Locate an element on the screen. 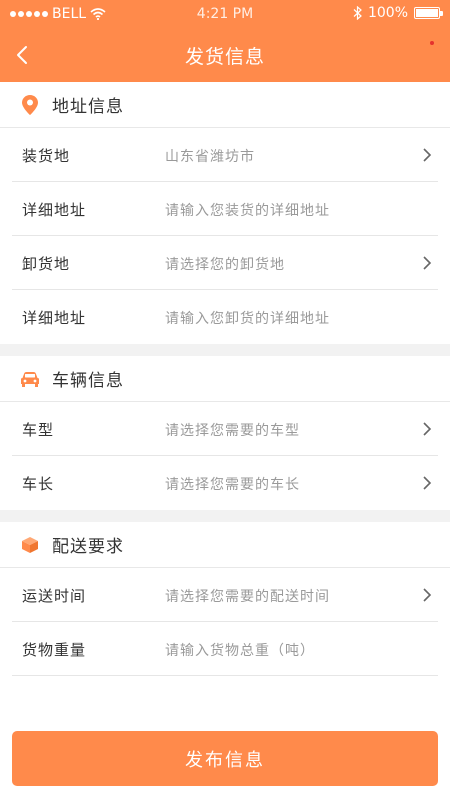 The width and height of the screenshot is (450, 800). field-cargo-weight: 货物重量 请输入货物总重（吨） is located at coordinates (225, 649).